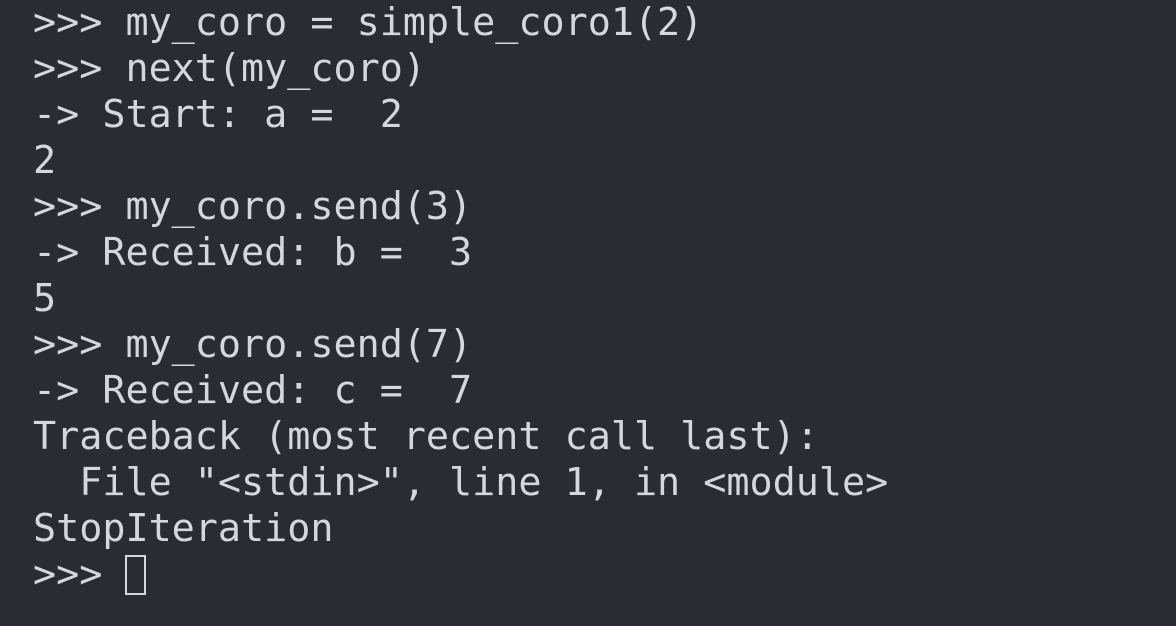 This screenshot has width=1176, height=626. Describe the element at coordinates (604, 575) in the screenshot. I see `prompt-line: >>>` at that location.